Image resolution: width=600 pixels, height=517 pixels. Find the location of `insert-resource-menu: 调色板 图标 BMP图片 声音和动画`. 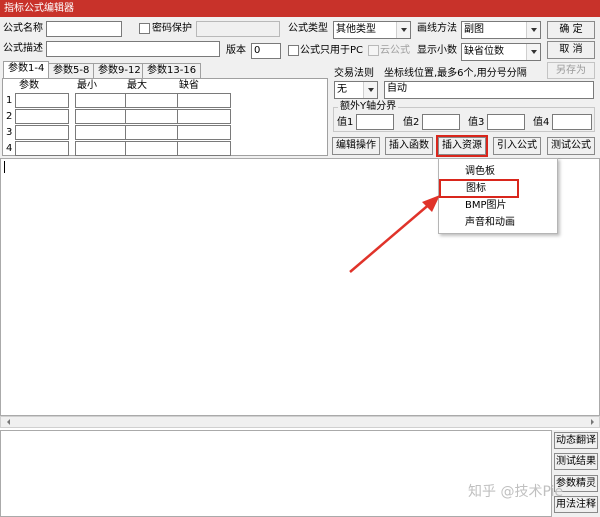

insert-resource-menu: 调色板 图标 BMP图片 声音和动画 is located at coordinates (498, 196).